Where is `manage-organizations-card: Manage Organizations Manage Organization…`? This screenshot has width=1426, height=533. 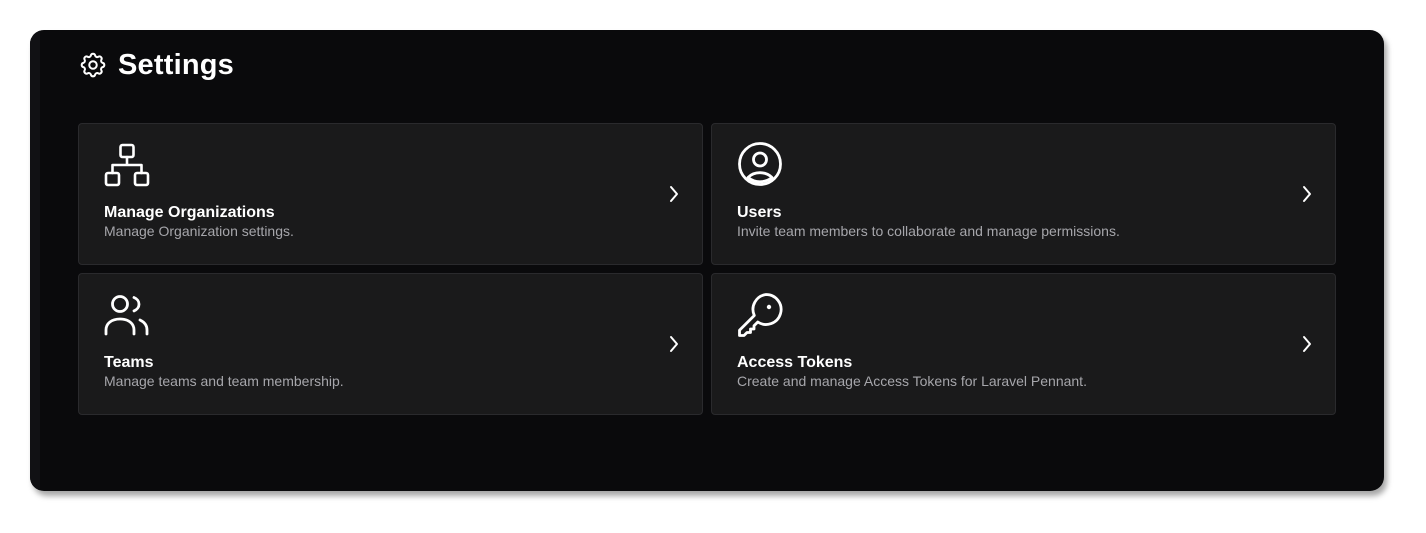 manage-organizations-card: Manage Organizations Manage Organization… is located at coordinates (390, 194).